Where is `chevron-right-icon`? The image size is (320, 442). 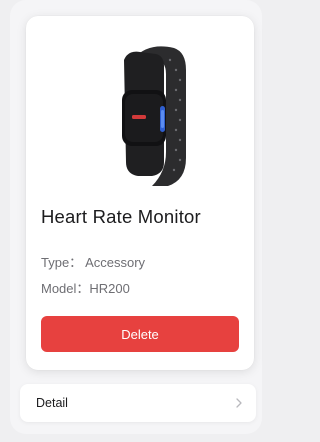
chevron-right-icon is located at coordinates (239, 403).